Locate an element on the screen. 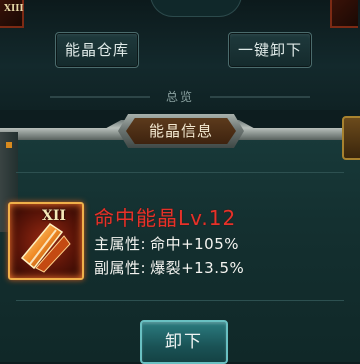 The height and width of the screenshot is (364, 360). sub-attribute: 副属性: 爆裂+13.5% is located at coordinates (169, 267).